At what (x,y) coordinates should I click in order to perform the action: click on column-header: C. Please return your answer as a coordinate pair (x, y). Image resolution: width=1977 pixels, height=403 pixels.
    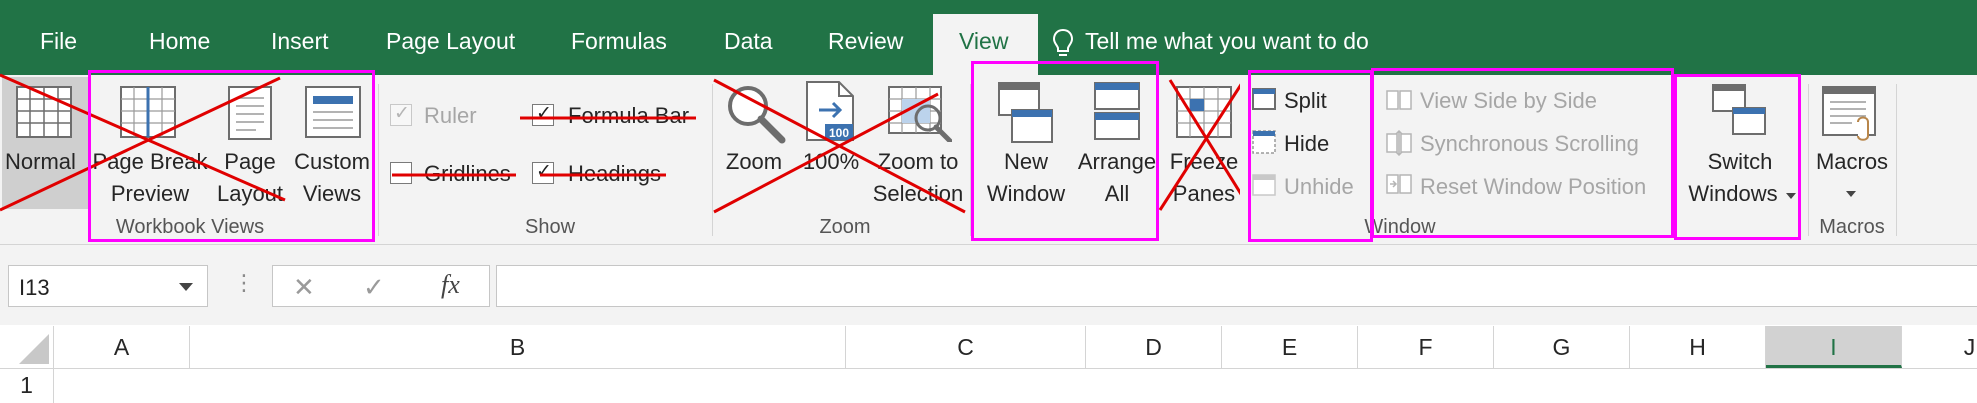
    Looking at the image, I should click on (966, 347).